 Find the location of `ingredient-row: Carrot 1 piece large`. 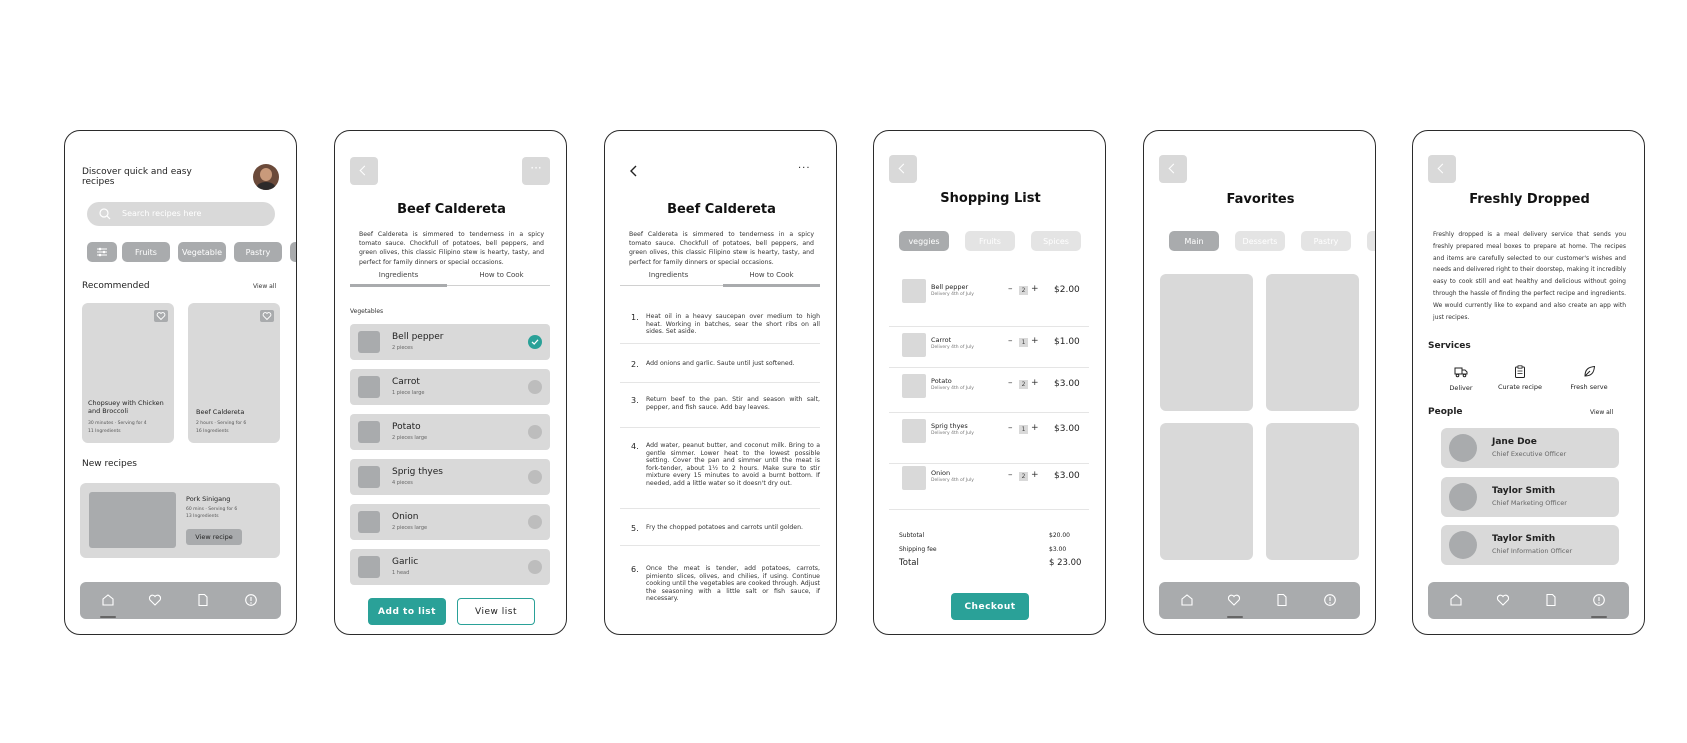

ingredient-row: Carrot 1 piece large is located at coordinates (450, 387).